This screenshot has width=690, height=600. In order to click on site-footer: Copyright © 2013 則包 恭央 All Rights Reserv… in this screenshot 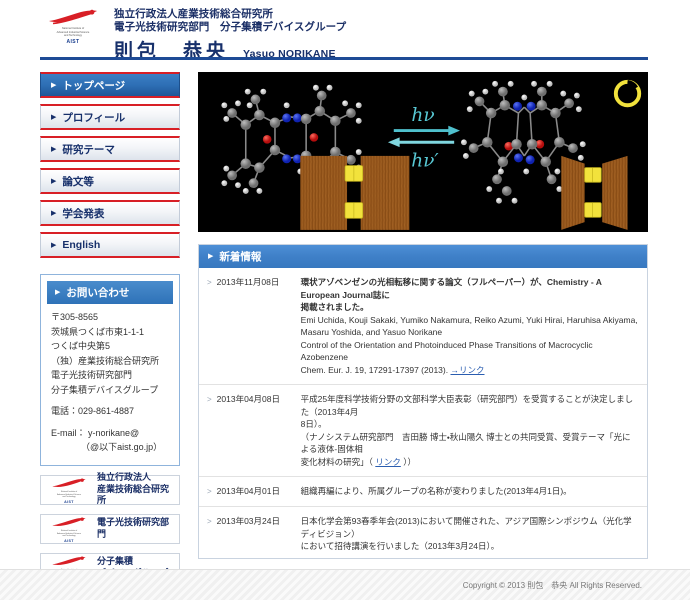, I will do `click(345, 584)`.